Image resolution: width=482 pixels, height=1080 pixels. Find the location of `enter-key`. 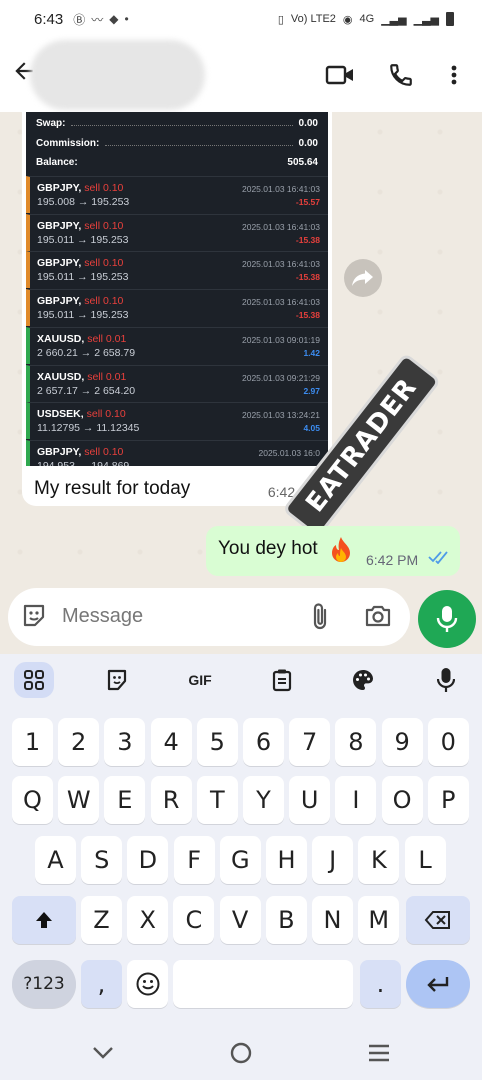

enter-key is located at coordinates (438, 984).